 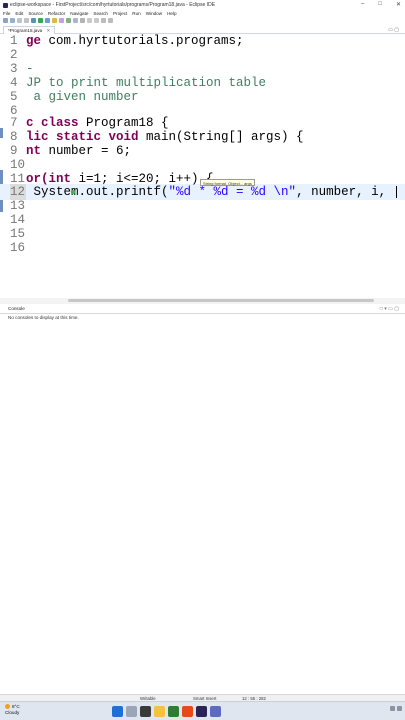 I want to click on editor-tab-label: *Program18.java, so click(x=25, y=30).